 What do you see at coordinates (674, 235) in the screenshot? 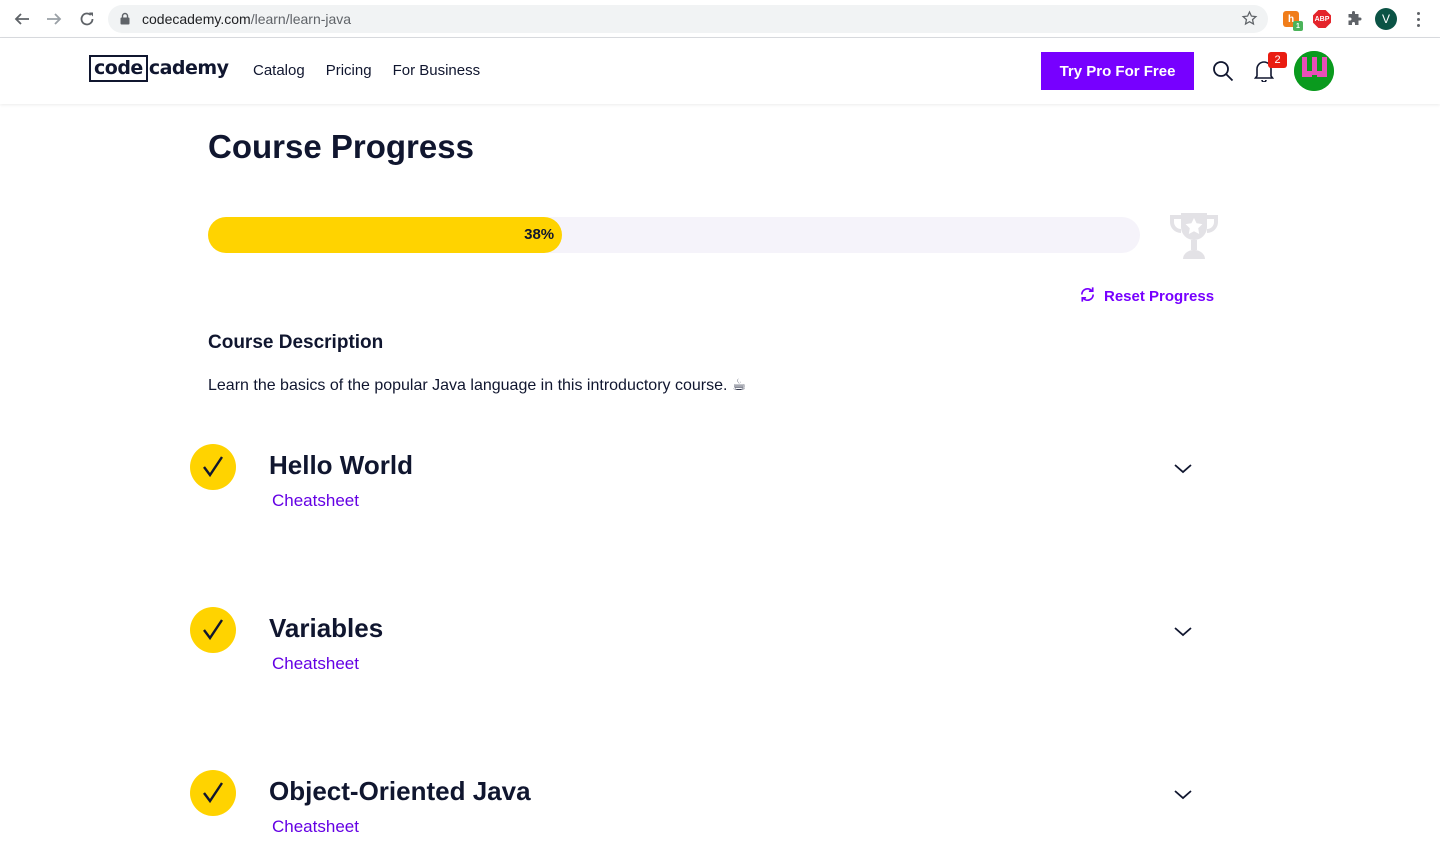
I see `course-progress-bar: 38%` at bounding box center [674, 235].